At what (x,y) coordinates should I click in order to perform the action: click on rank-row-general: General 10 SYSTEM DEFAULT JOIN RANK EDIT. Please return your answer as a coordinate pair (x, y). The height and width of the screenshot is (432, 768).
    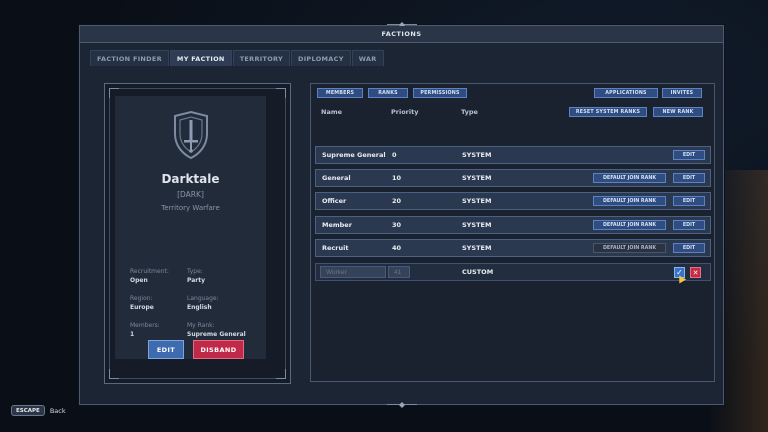
    Looking at the image, I should click on (513, 178).